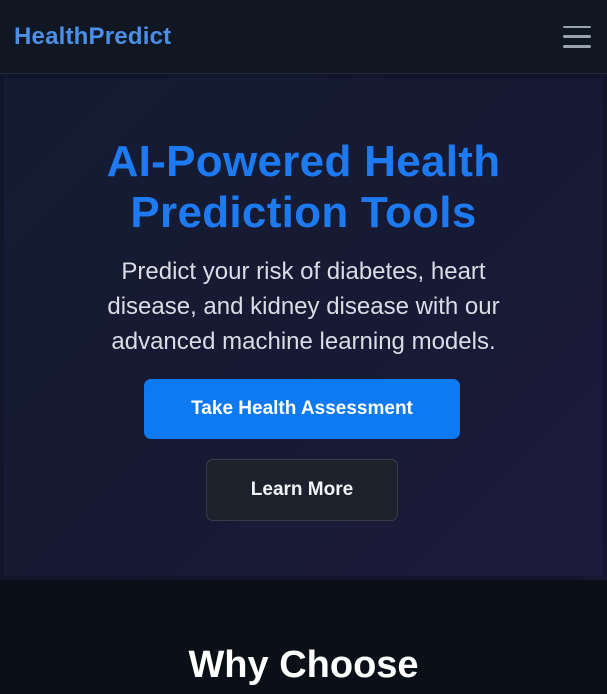 This screenshot has height=694, width=607. I want to click on learn-more-button: Learn More, so click(302, 490).